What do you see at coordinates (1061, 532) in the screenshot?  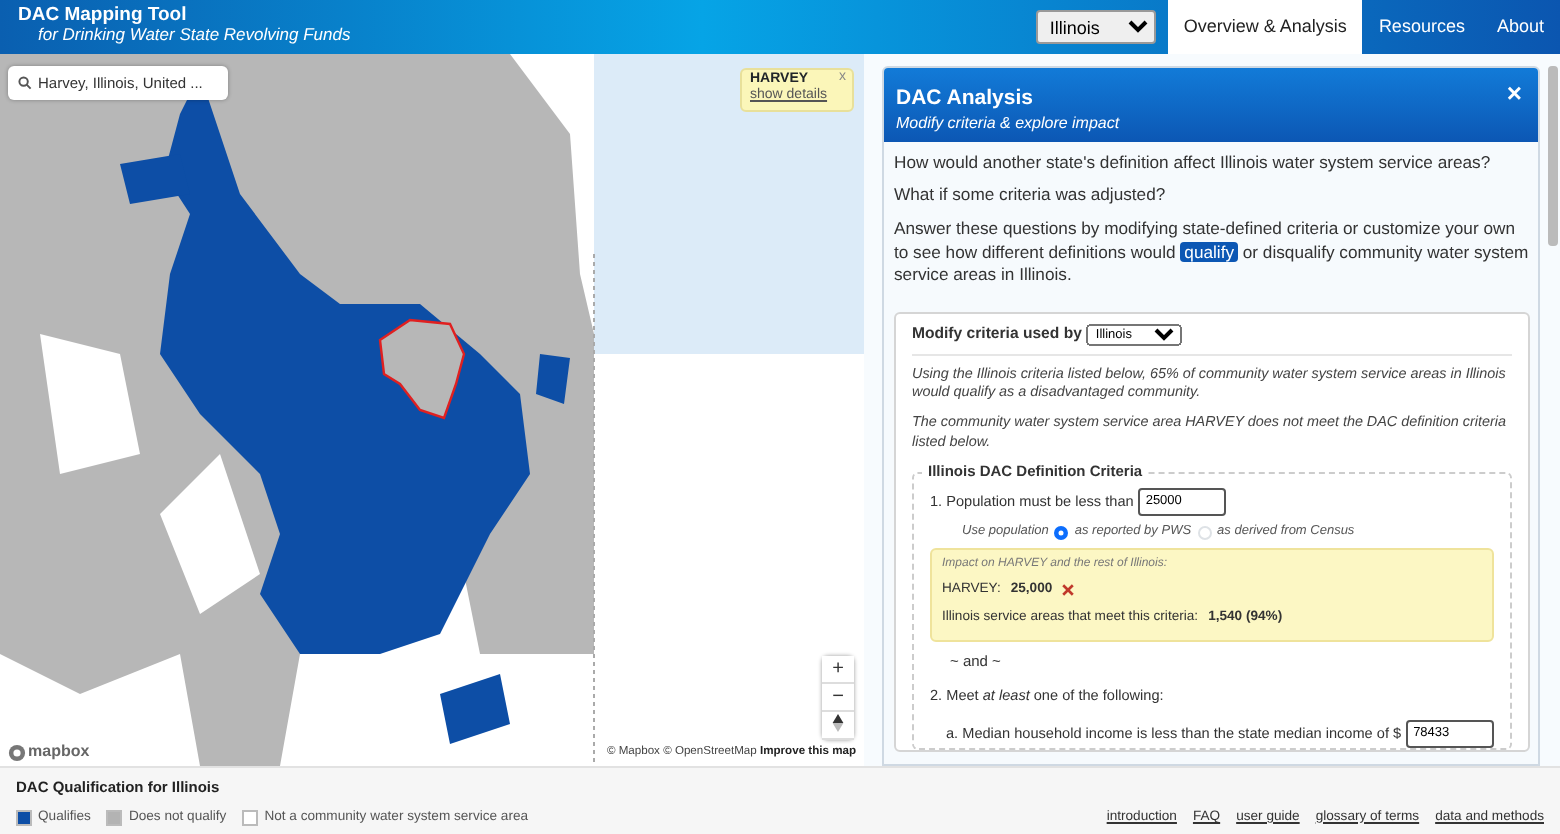 I see `radio-button` at bounding box center [1061, 532].